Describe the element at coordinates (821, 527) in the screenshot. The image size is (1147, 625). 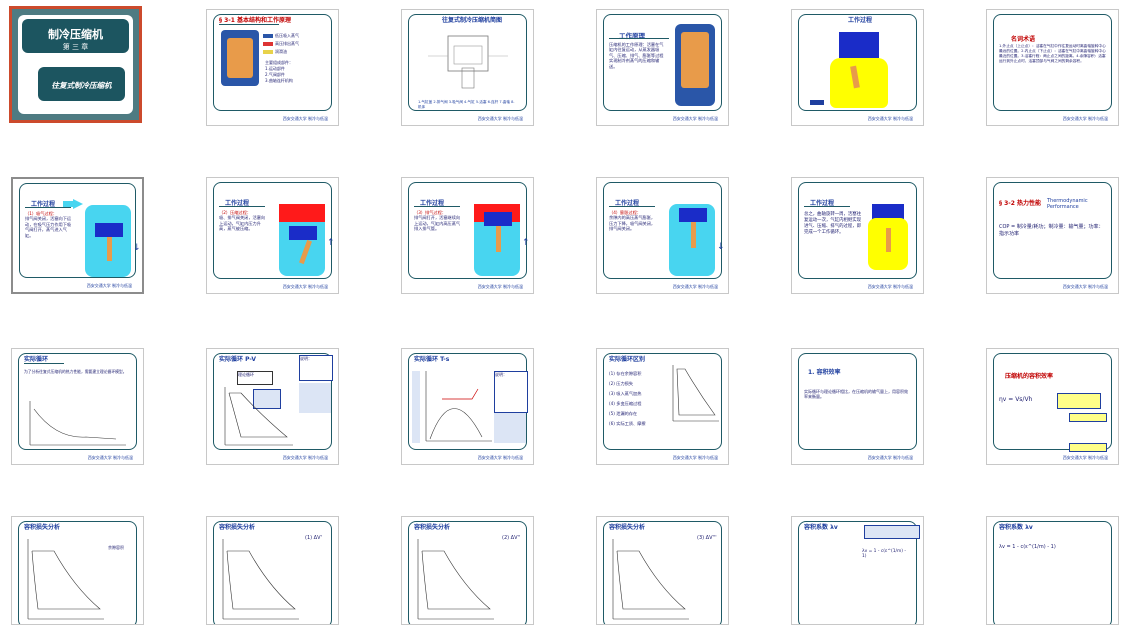
I see `slide-23-title: 容积系数 λv` at that location.